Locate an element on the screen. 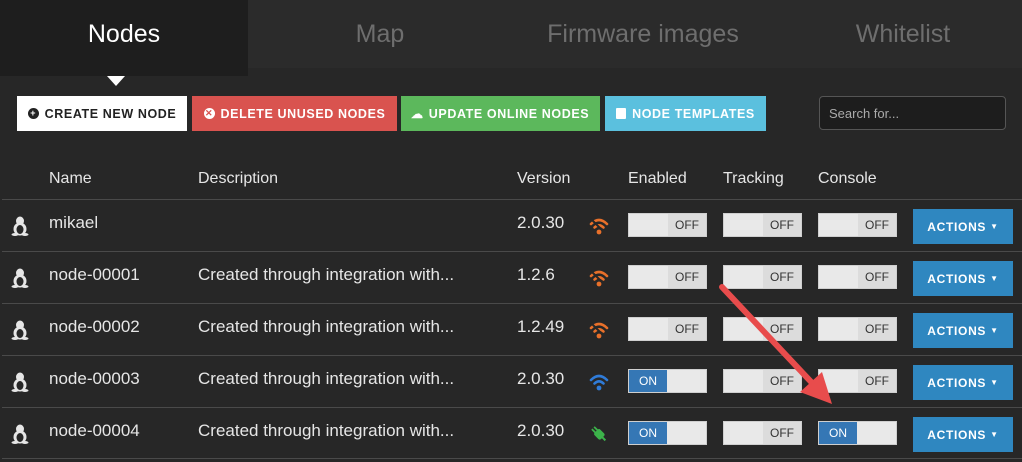  active-tab-caret-icon is located at coordinates (116, 81).